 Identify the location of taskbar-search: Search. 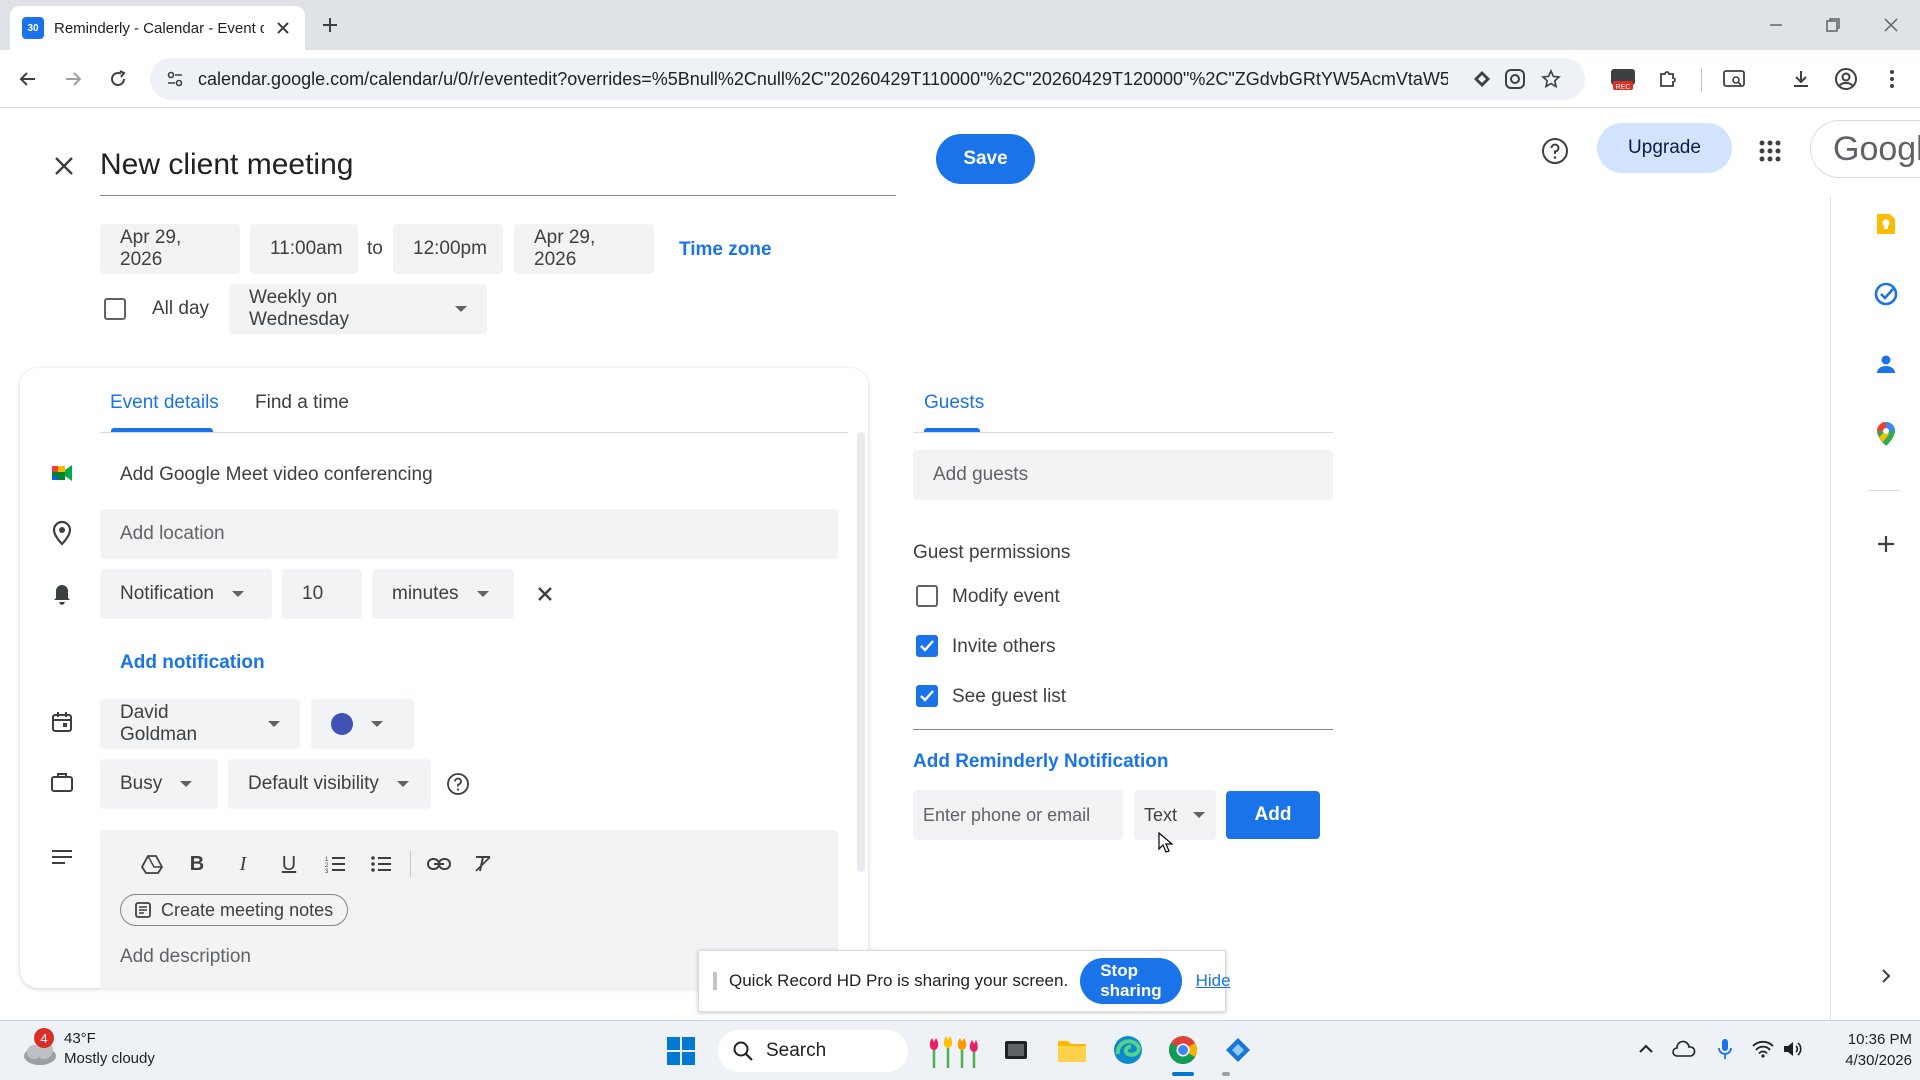
(813, 1051).